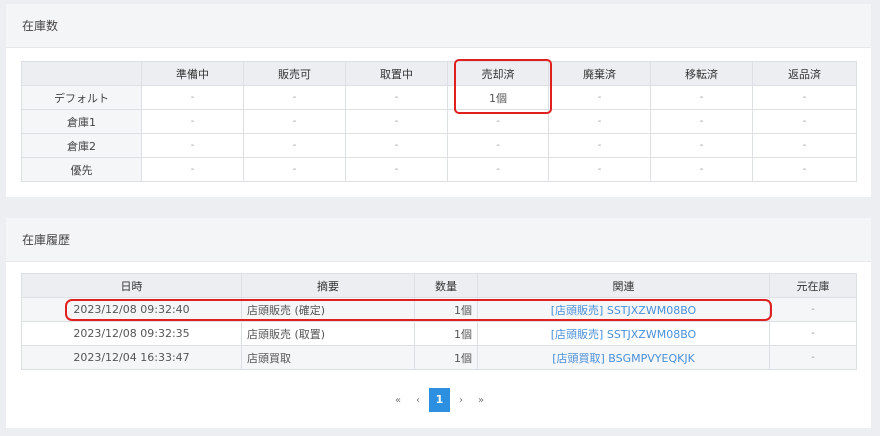  What do you see at coordinates (131, 309) in the screenshot?
I see `history-datetime: 2023/12/08 09:32:40` at bounding box center [131, 309].